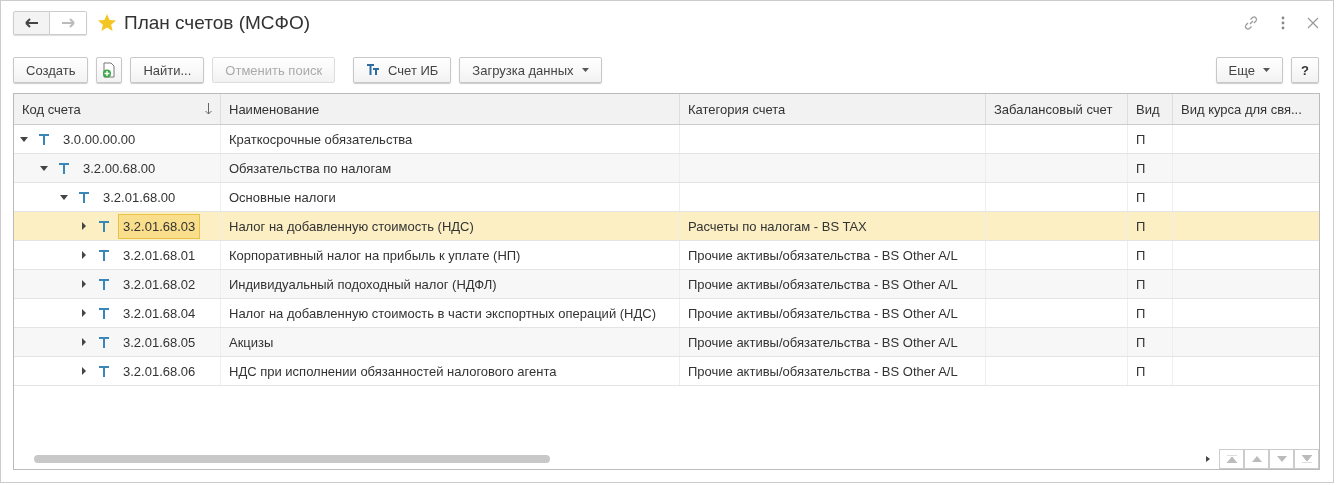 The width and height of the screenshot is (1336, 485). I want to click on more-button: Еще, so click(1249, 70).